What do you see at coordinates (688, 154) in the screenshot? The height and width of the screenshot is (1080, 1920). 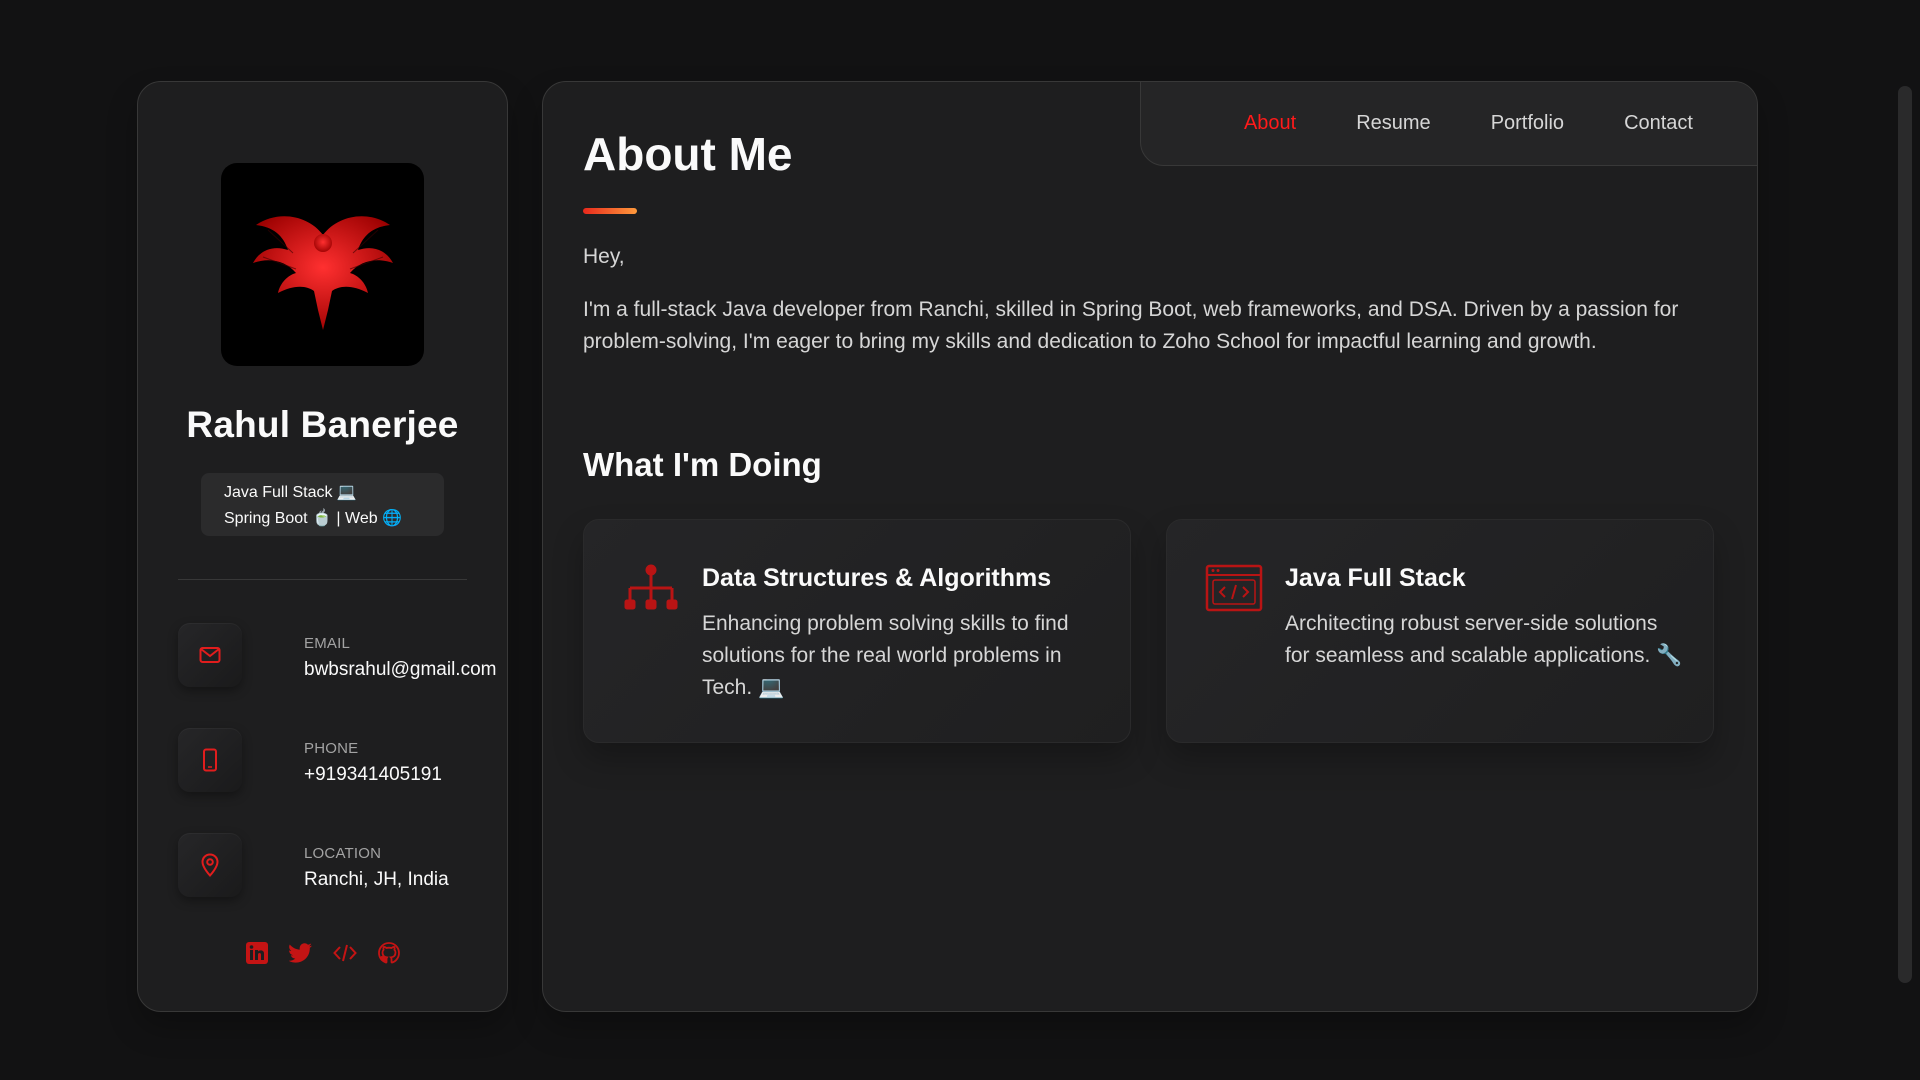 I see `page-title: About Me` at bounding box center [688, 154].